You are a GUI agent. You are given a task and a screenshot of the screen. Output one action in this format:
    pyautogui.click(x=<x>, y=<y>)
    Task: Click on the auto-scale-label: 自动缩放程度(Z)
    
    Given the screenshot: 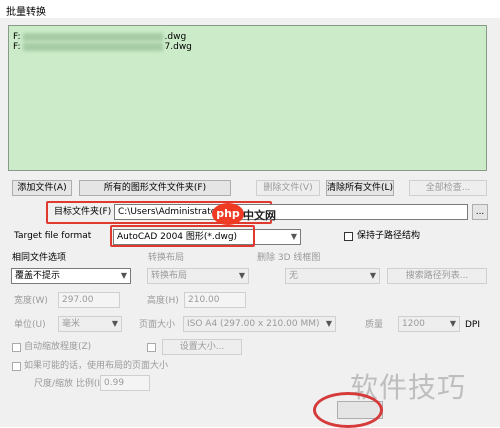 What is the action you would take?
    pyautogui.click(x=58, y=347)
    